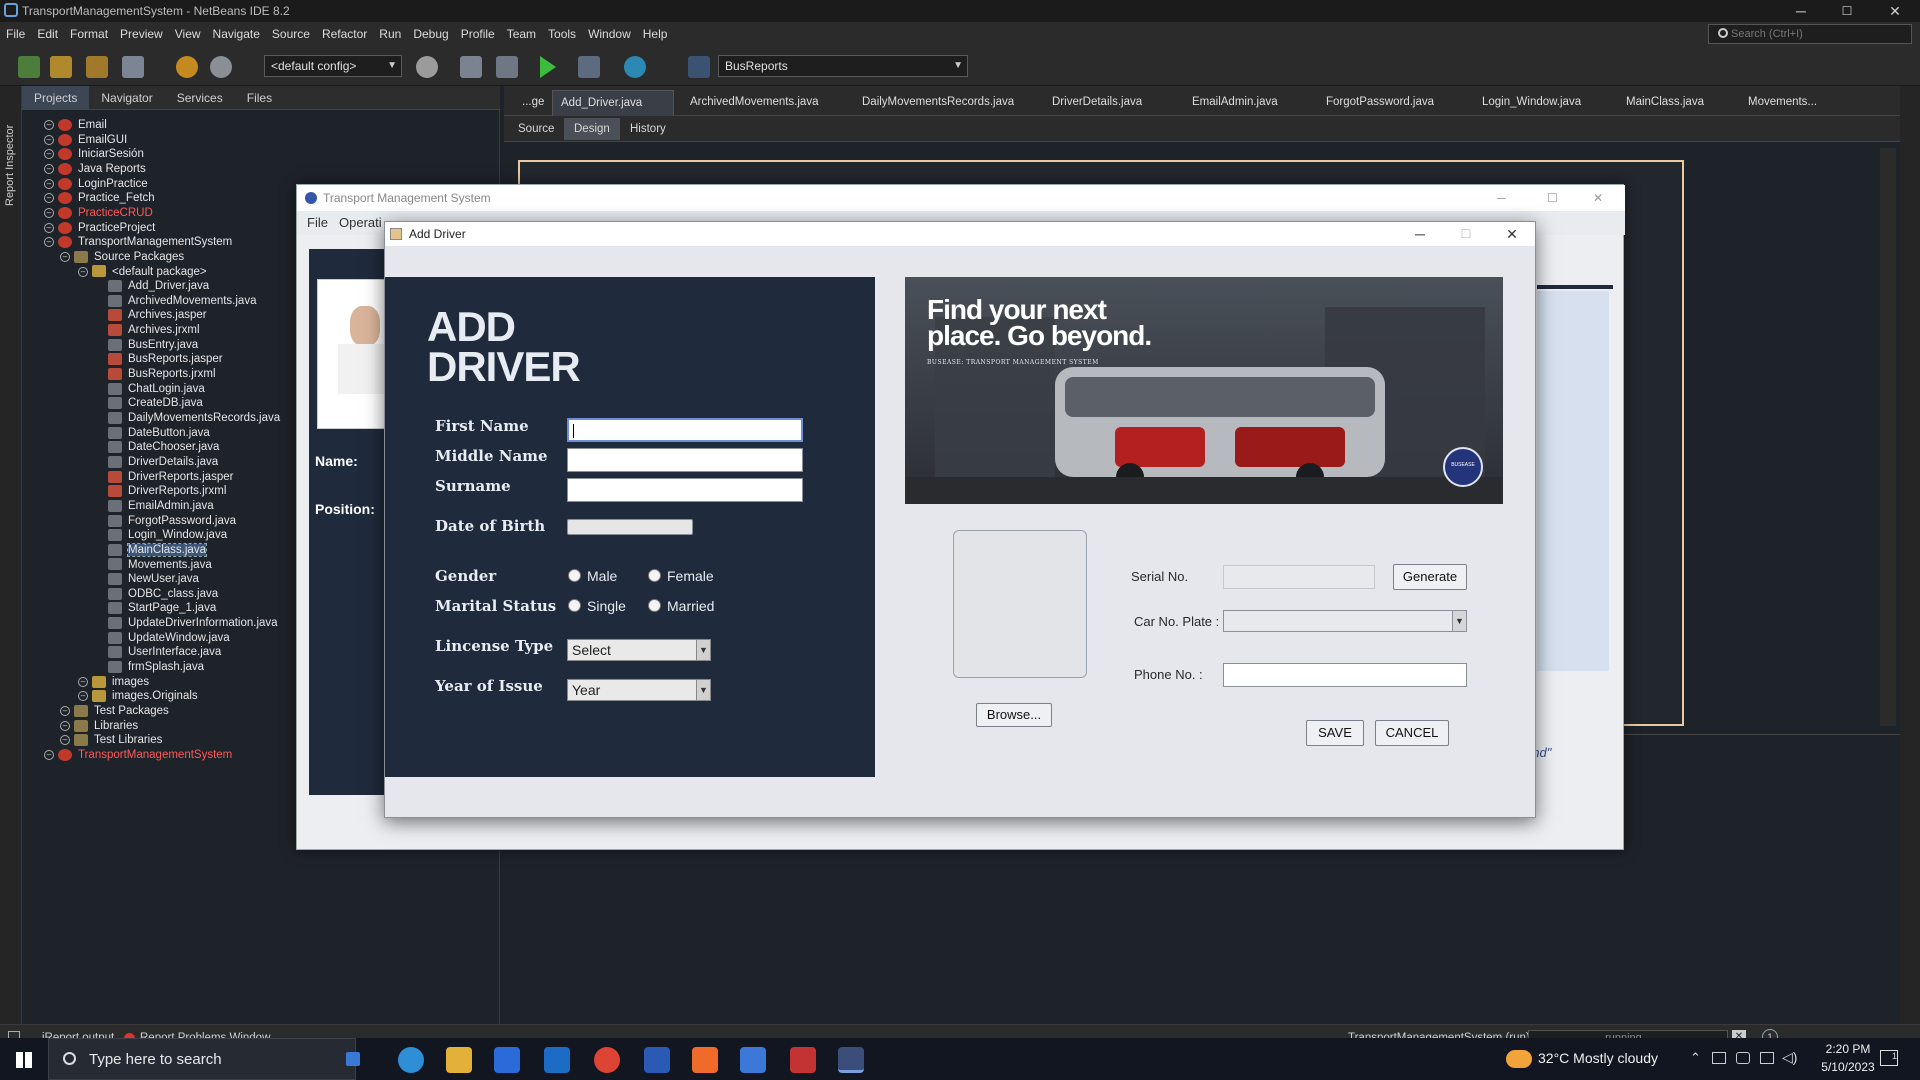  Describe the element at coordinates (574, 605) in the screenshot. I see `marital-single-radio` at that location.